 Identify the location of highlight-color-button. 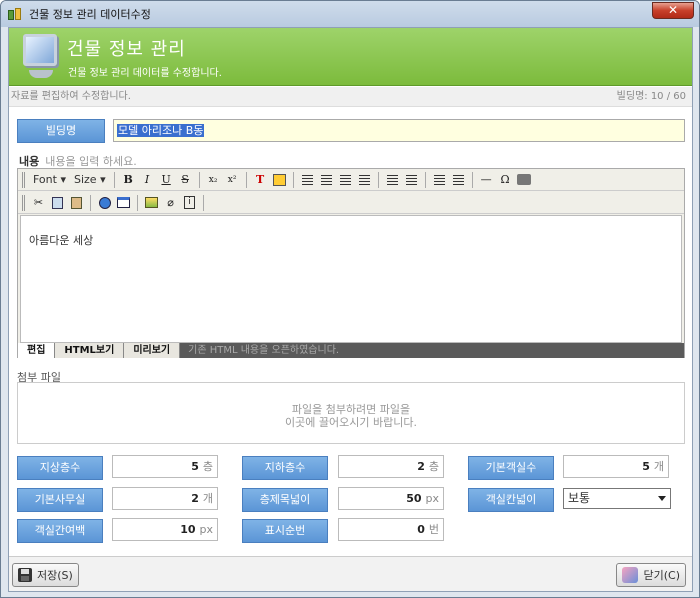
(279, 180).